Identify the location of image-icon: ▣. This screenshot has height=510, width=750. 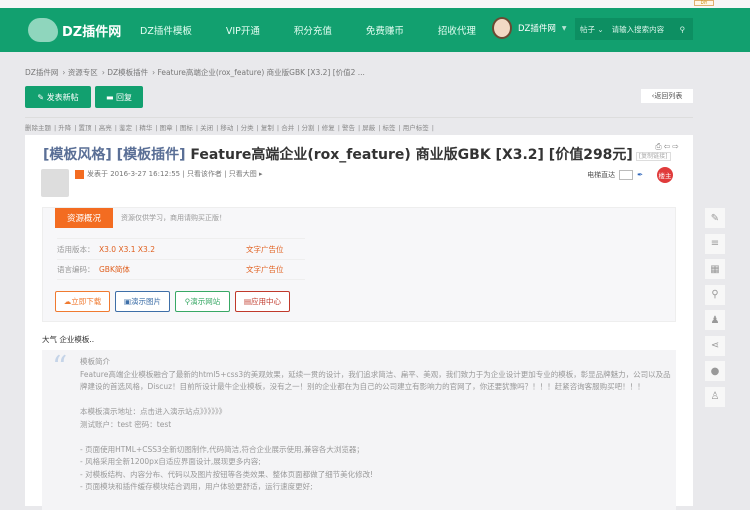
(127, 301).